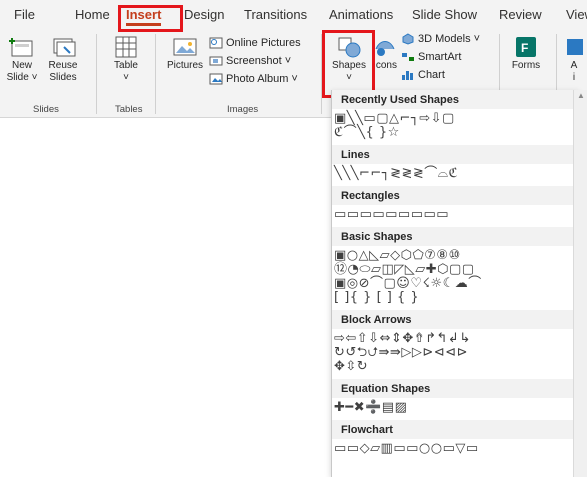 Image resolution: width=587 pixels, height=477 pixels. I want to click on table-label: Table, so click(126, 65).